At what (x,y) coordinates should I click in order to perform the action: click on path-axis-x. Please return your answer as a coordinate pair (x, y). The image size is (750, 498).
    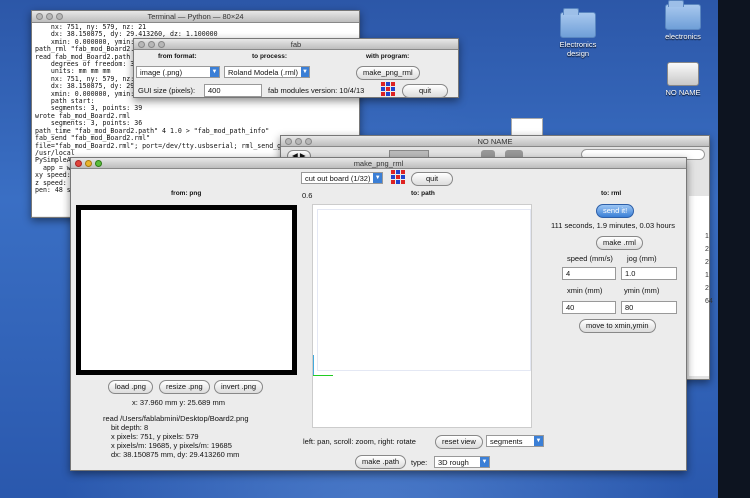
    Looking at the image, I should click on (323, 375).